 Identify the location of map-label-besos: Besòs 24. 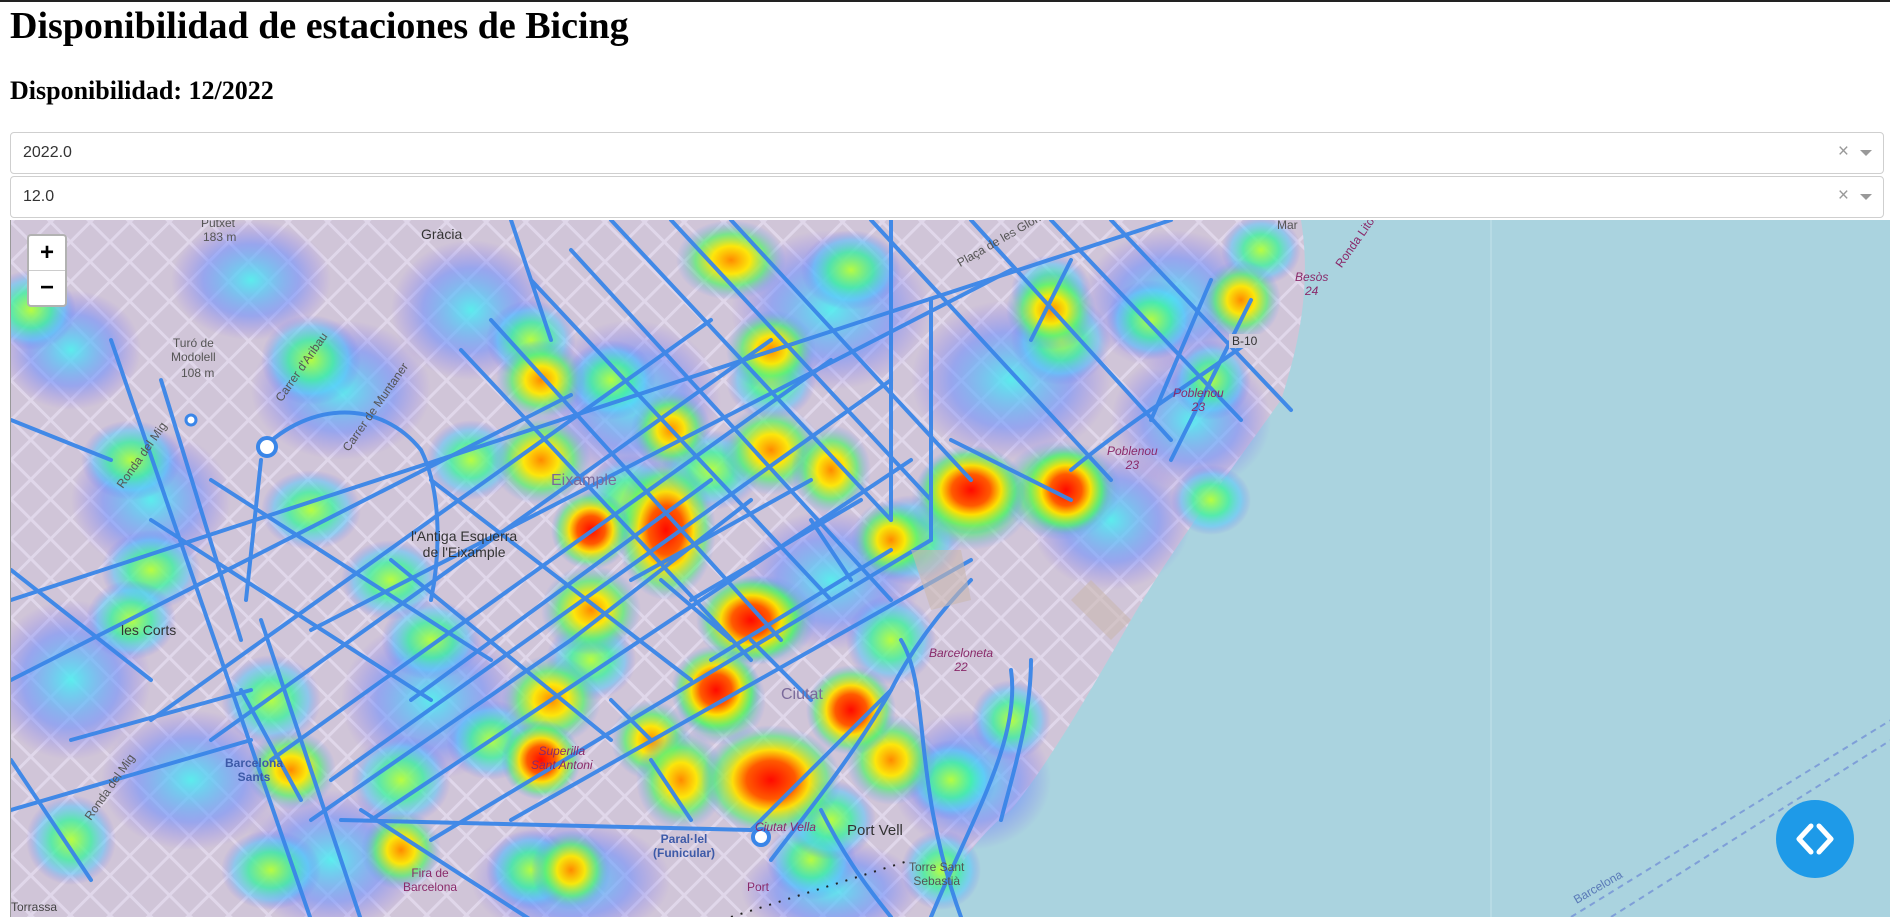
(1312, 284).